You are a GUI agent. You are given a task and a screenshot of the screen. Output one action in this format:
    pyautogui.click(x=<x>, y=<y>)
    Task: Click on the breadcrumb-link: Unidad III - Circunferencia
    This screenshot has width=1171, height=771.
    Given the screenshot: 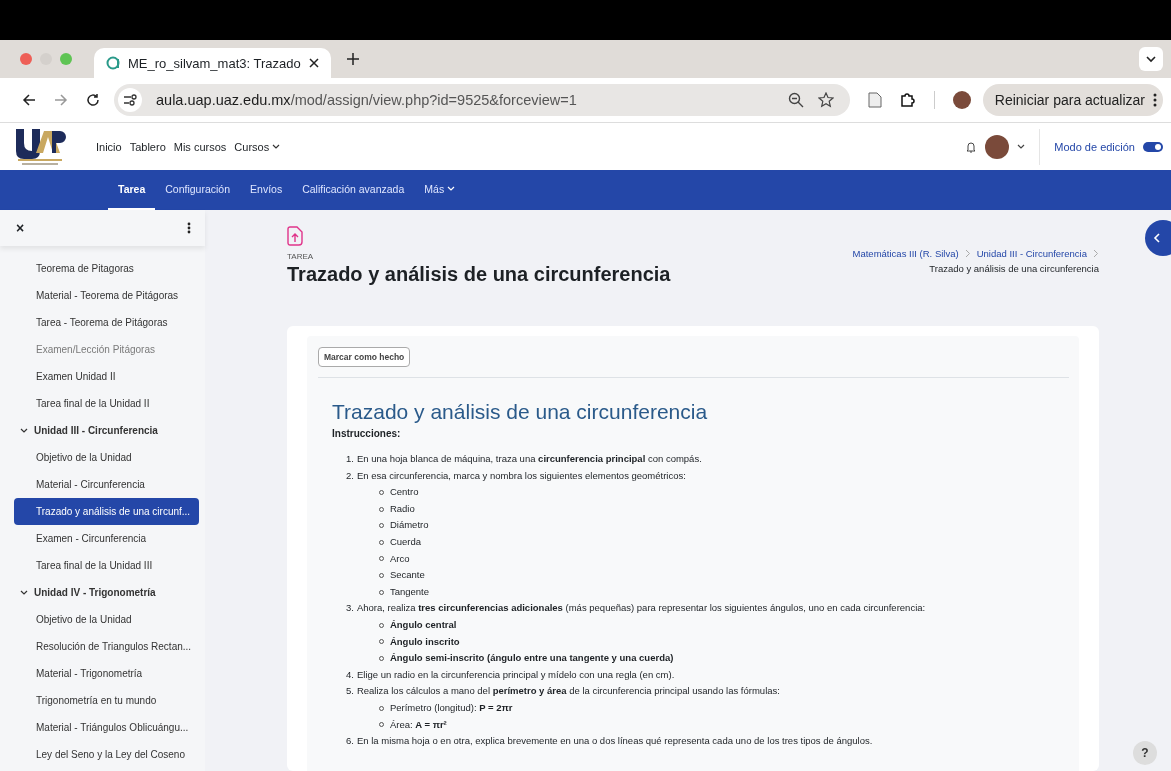 What is the action you would take?
    pyautogui.click(x=1031, y=253)
    